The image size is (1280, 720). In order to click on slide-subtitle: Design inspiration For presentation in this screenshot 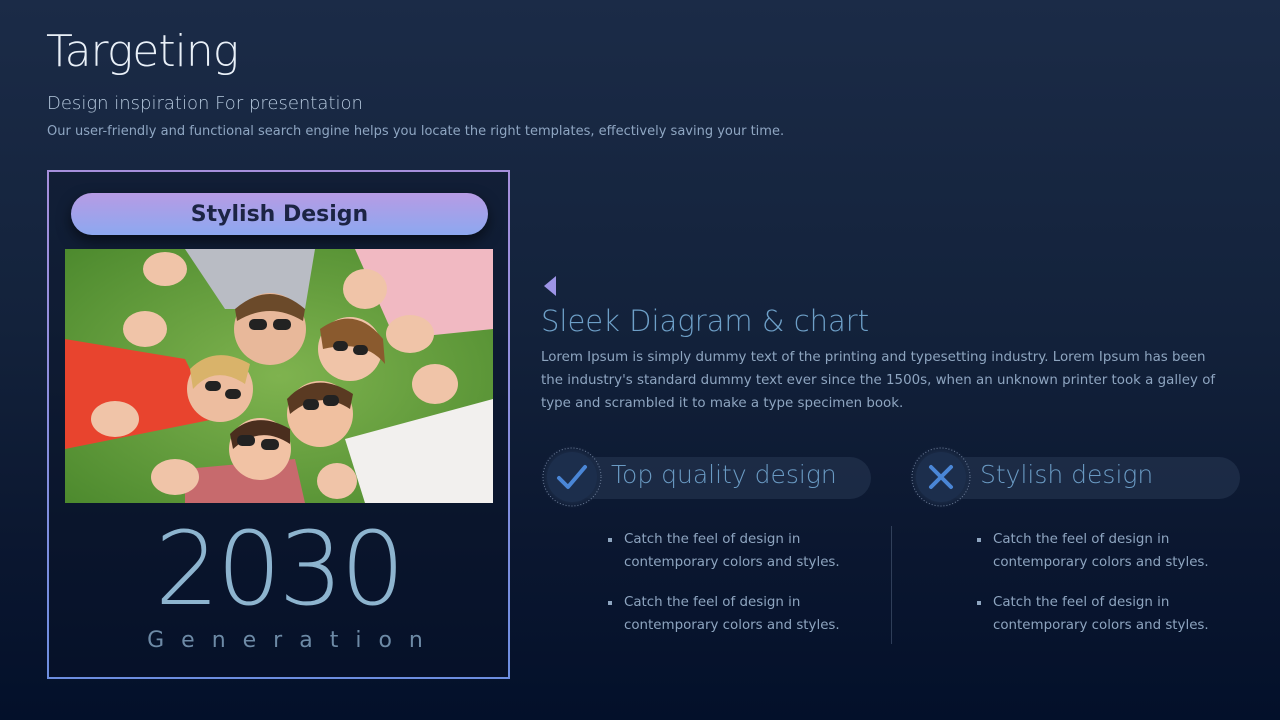, I will do `click(205, 103)`.